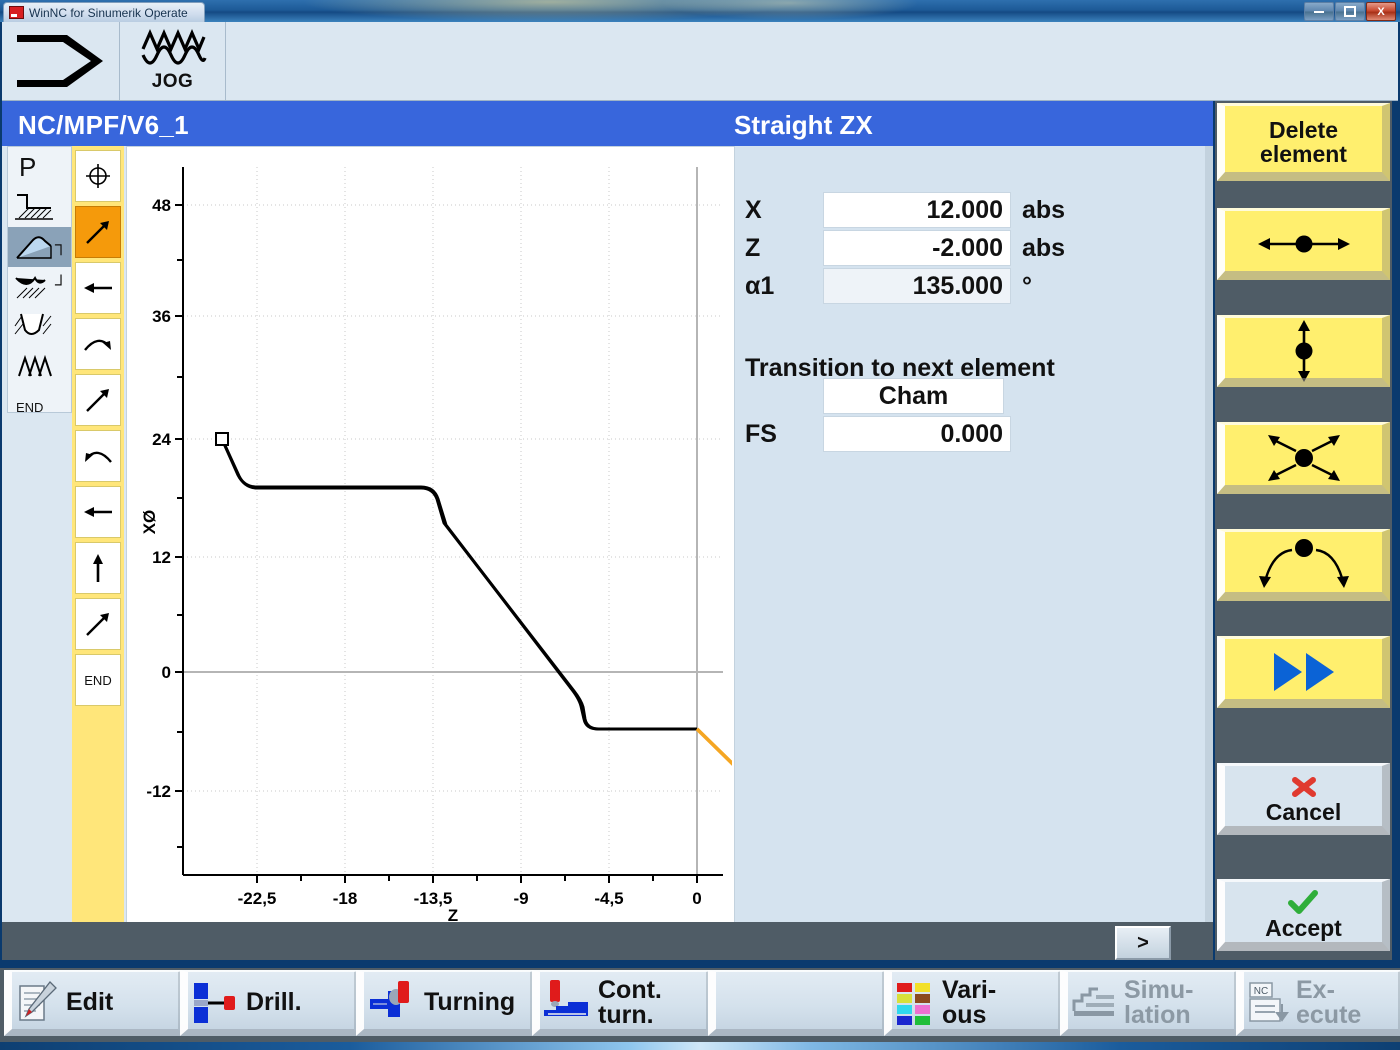 The image size is (1400, 1050). I want to click on contour-undercut-icon, so click(30, 287).